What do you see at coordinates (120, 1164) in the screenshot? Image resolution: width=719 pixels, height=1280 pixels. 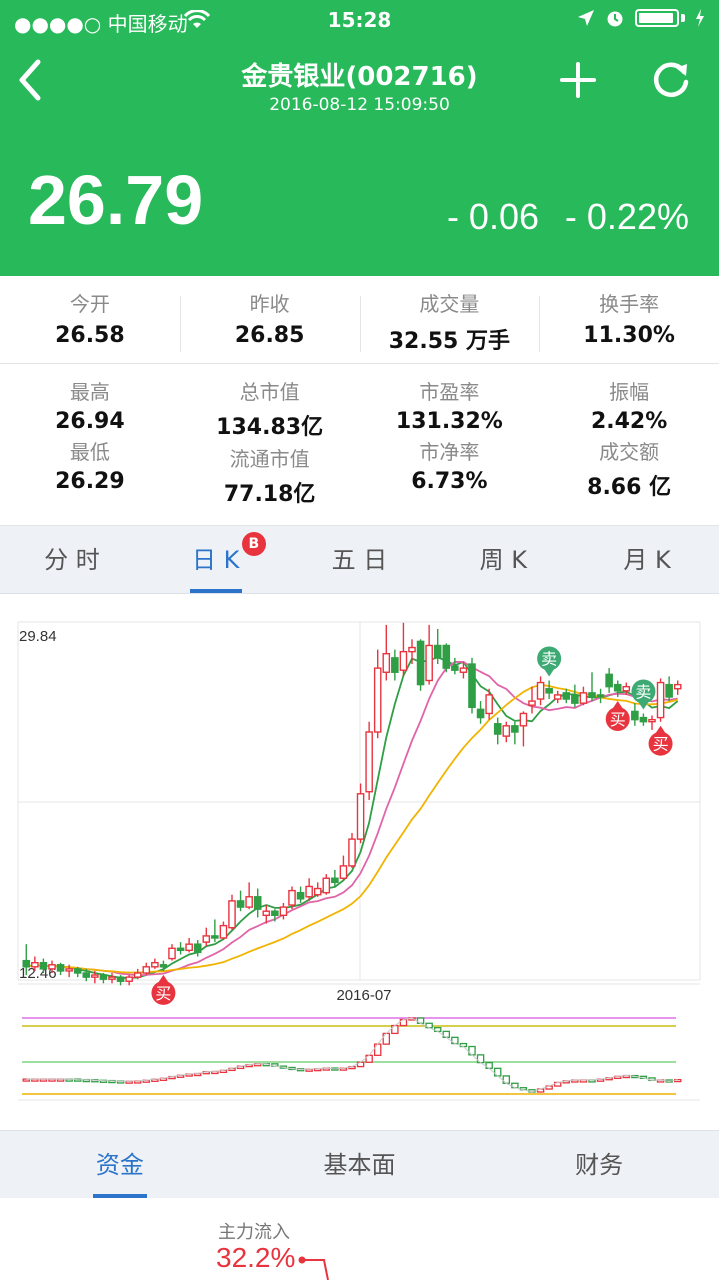 I see `tab-funds: 资金` at bounding box center [120, 1164].